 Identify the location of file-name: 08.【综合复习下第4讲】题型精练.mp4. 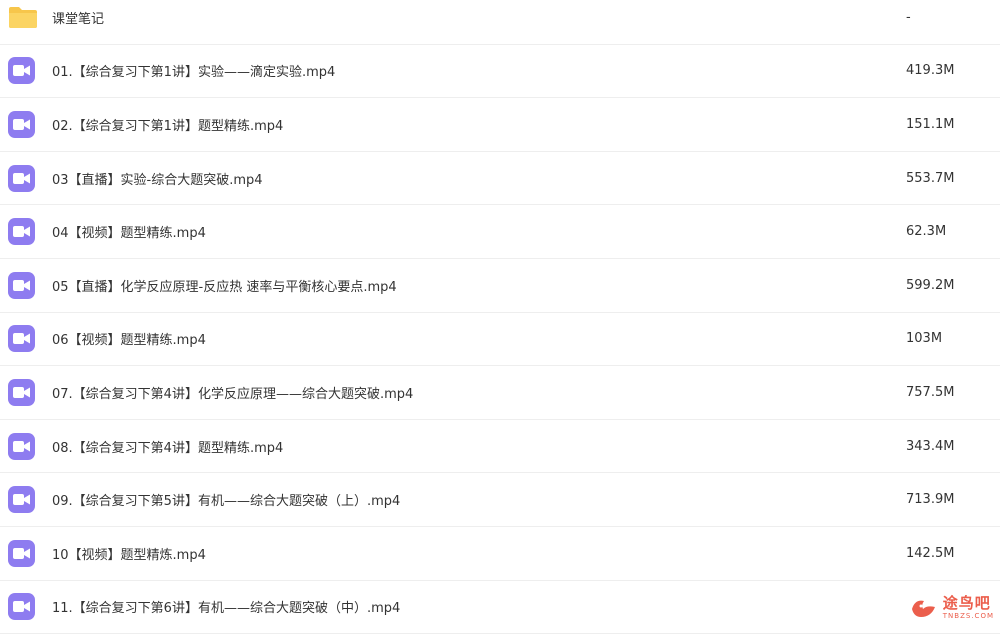
(168, 448).